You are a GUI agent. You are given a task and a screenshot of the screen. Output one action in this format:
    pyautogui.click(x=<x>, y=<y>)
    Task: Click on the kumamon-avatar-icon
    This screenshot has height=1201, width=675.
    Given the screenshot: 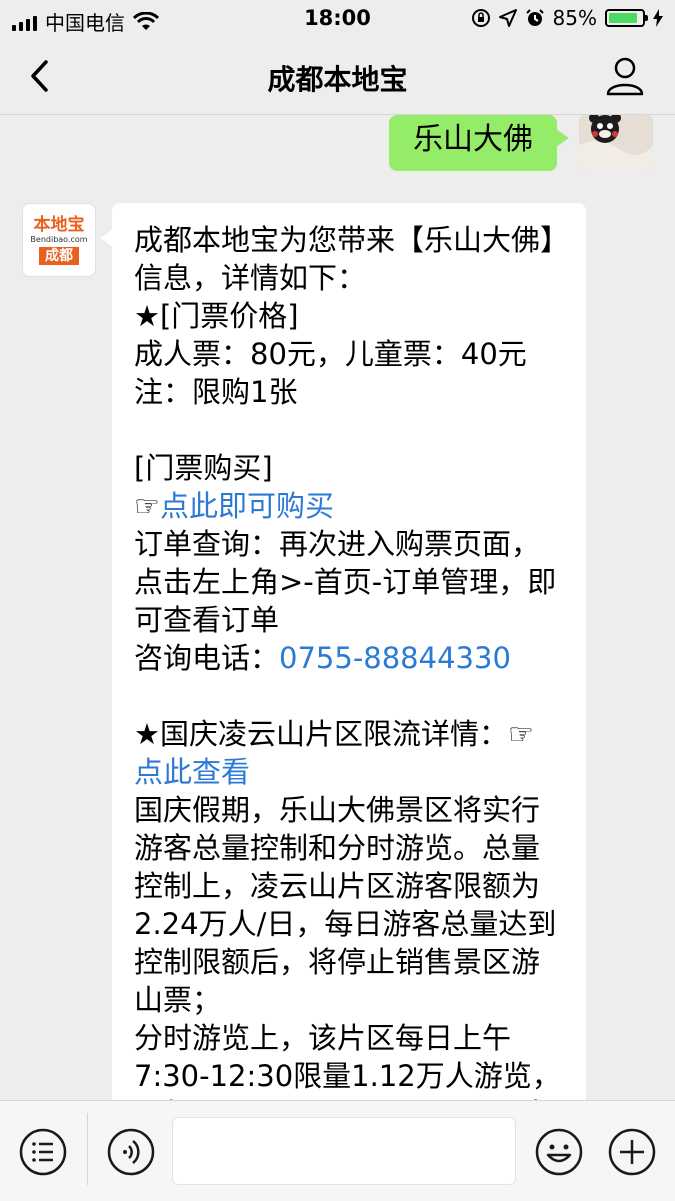 What is the action you would take?
    pyautogui.click(x=616, y=143)
    